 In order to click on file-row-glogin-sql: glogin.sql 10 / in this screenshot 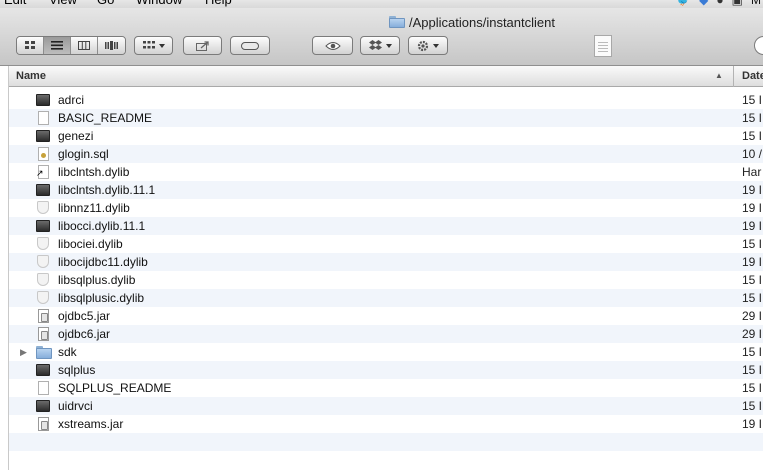, I will do `click(386, 154)`.